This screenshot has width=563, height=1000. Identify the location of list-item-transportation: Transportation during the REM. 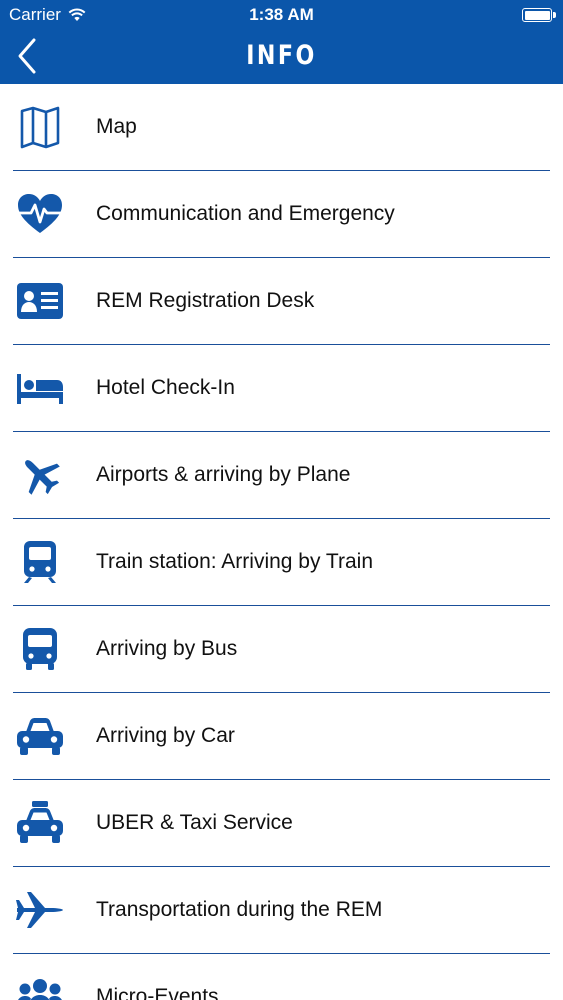
(281, 910).